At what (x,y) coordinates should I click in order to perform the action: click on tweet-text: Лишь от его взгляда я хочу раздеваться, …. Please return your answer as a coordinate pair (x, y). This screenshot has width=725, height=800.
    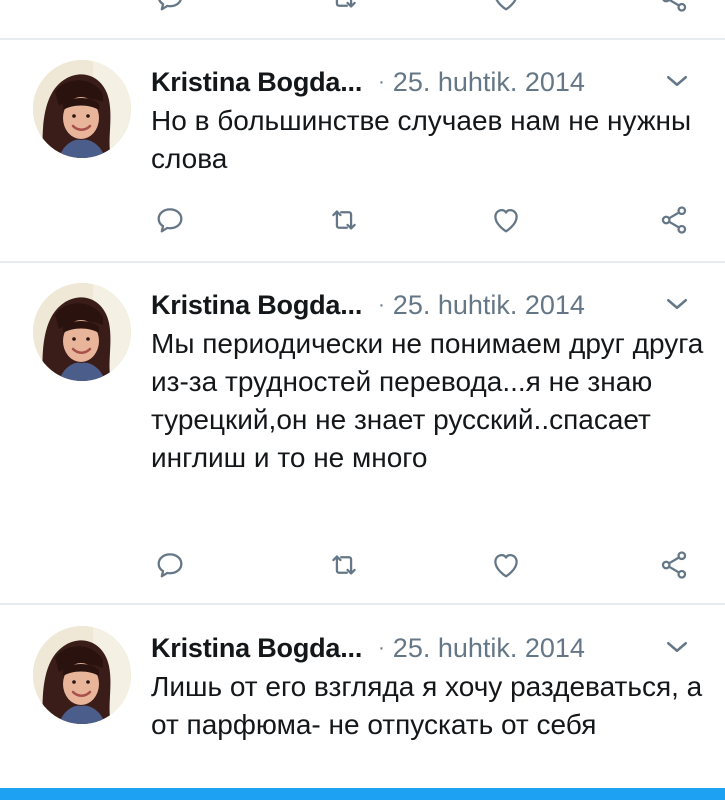
    Looking at the image, I should click on (427, 705).